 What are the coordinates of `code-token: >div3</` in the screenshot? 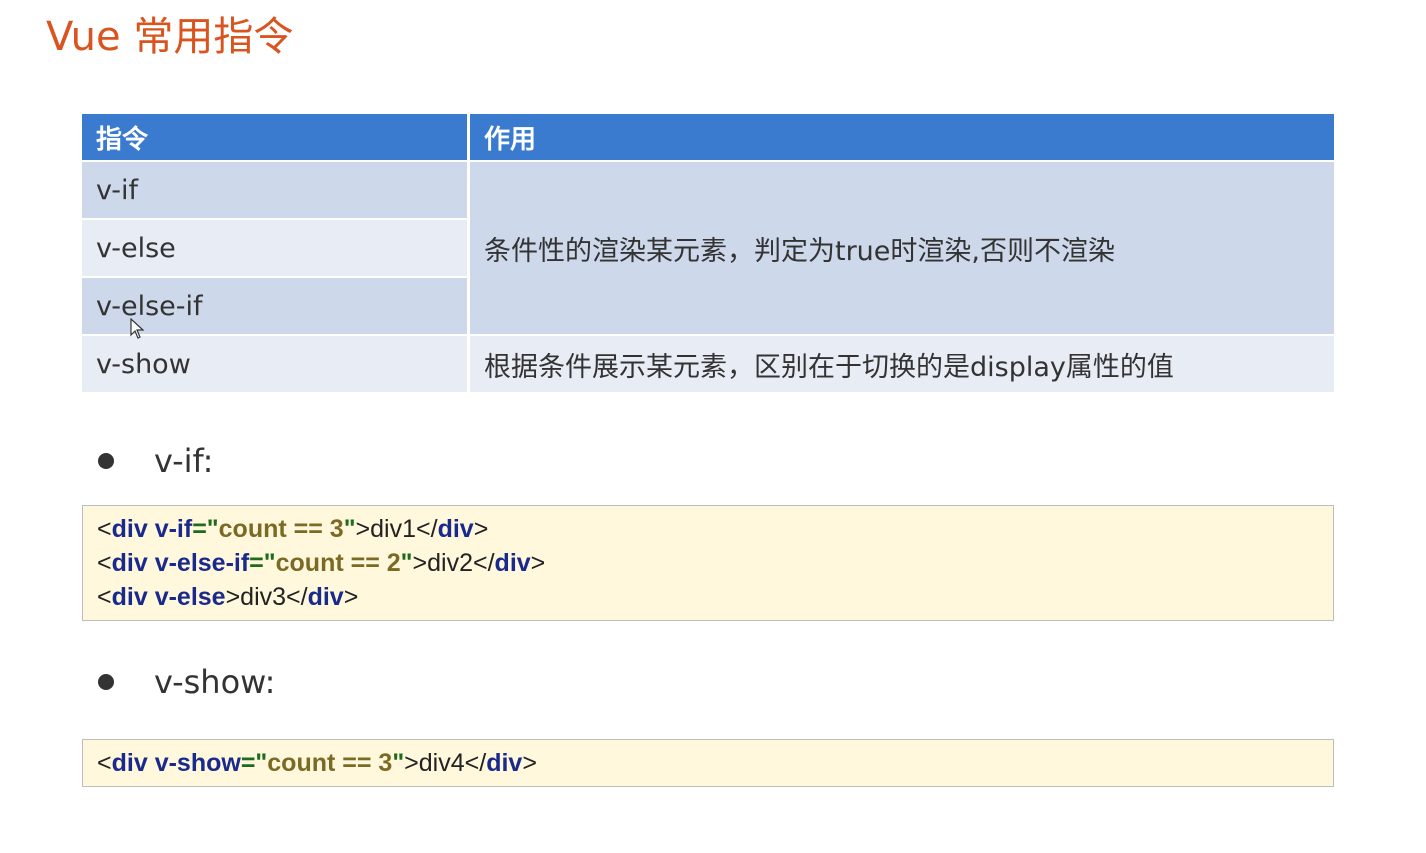 It's located at (266, 597).